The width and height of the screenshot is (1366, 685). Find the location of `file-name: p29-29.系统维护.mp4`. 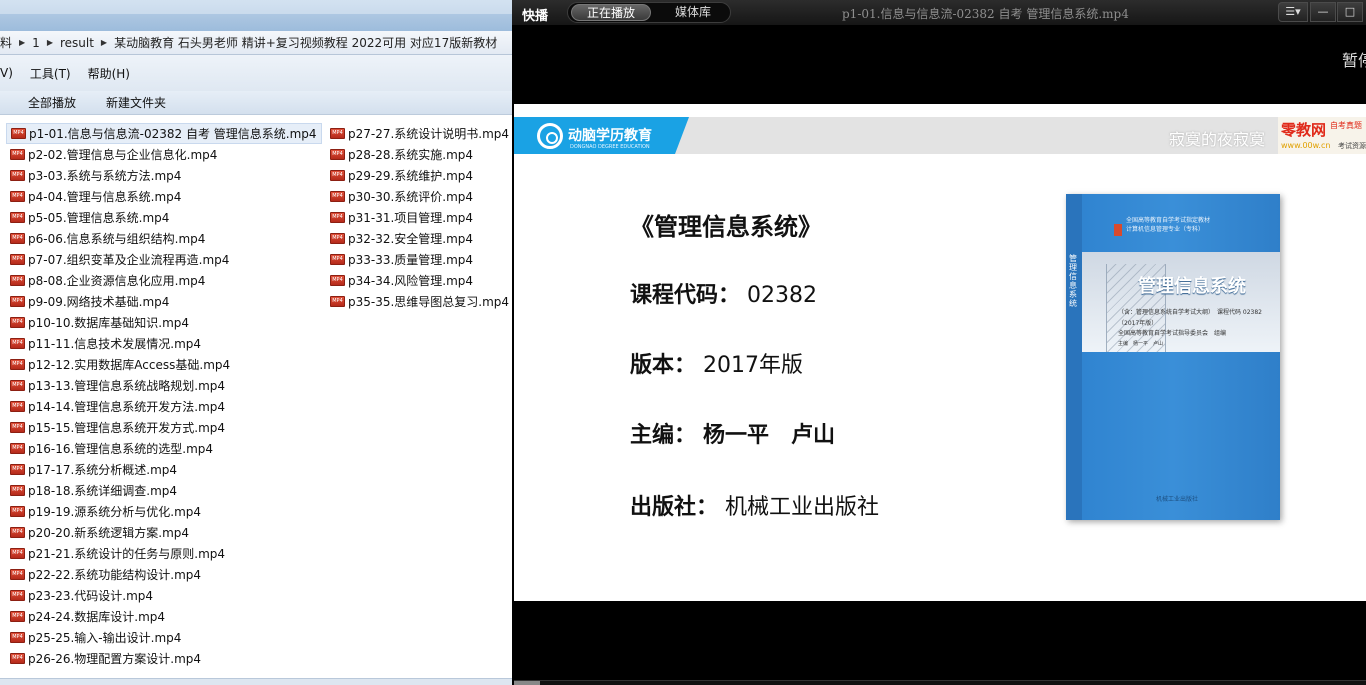

file-name: p29-29.系统维护.mp4 is located at coordinates (411, 176).